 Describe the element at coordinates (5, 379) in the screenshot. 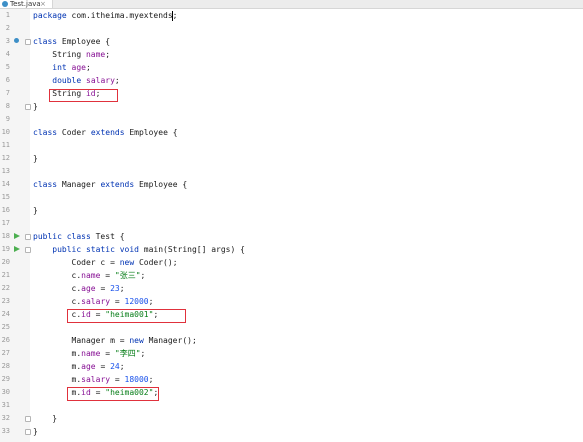

I see `line-number: 29` at that location.